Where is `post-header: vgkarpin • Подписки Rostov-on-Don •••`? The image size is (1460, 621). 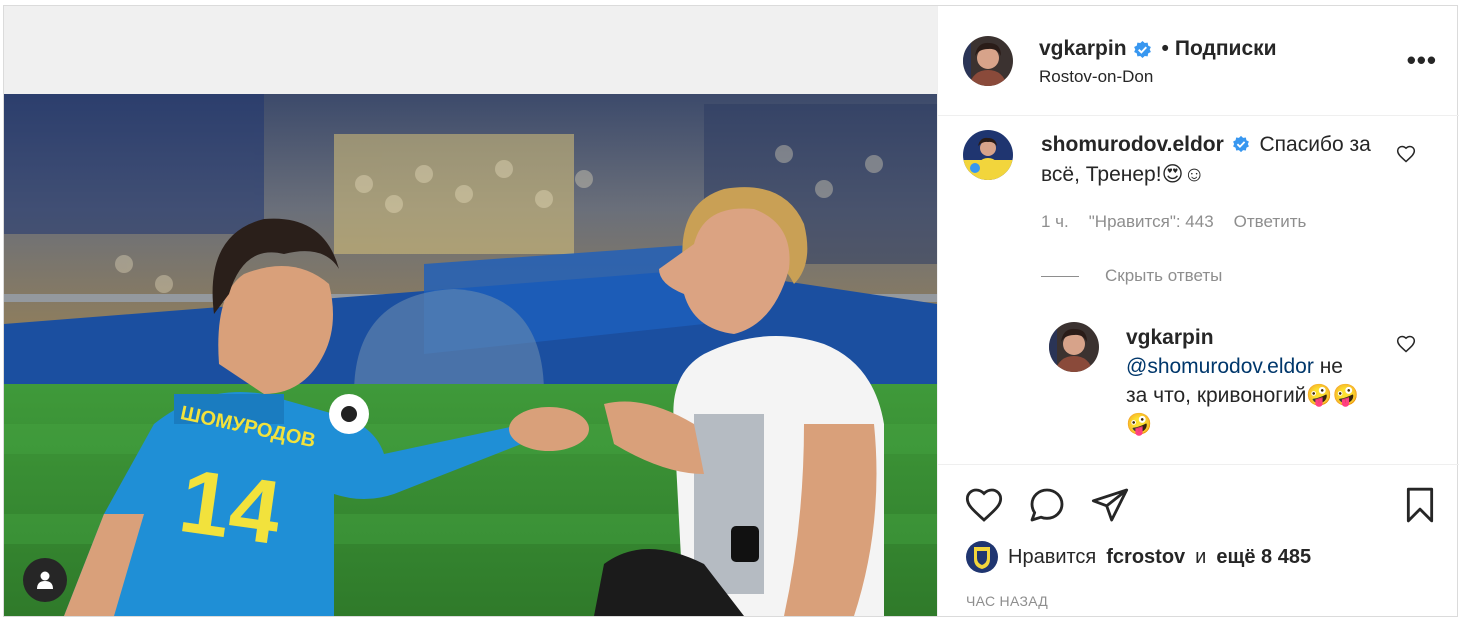 post-header: vgkarpin • Подписки Rostov-on-Don ••• is located at coordinates (1198, 61).